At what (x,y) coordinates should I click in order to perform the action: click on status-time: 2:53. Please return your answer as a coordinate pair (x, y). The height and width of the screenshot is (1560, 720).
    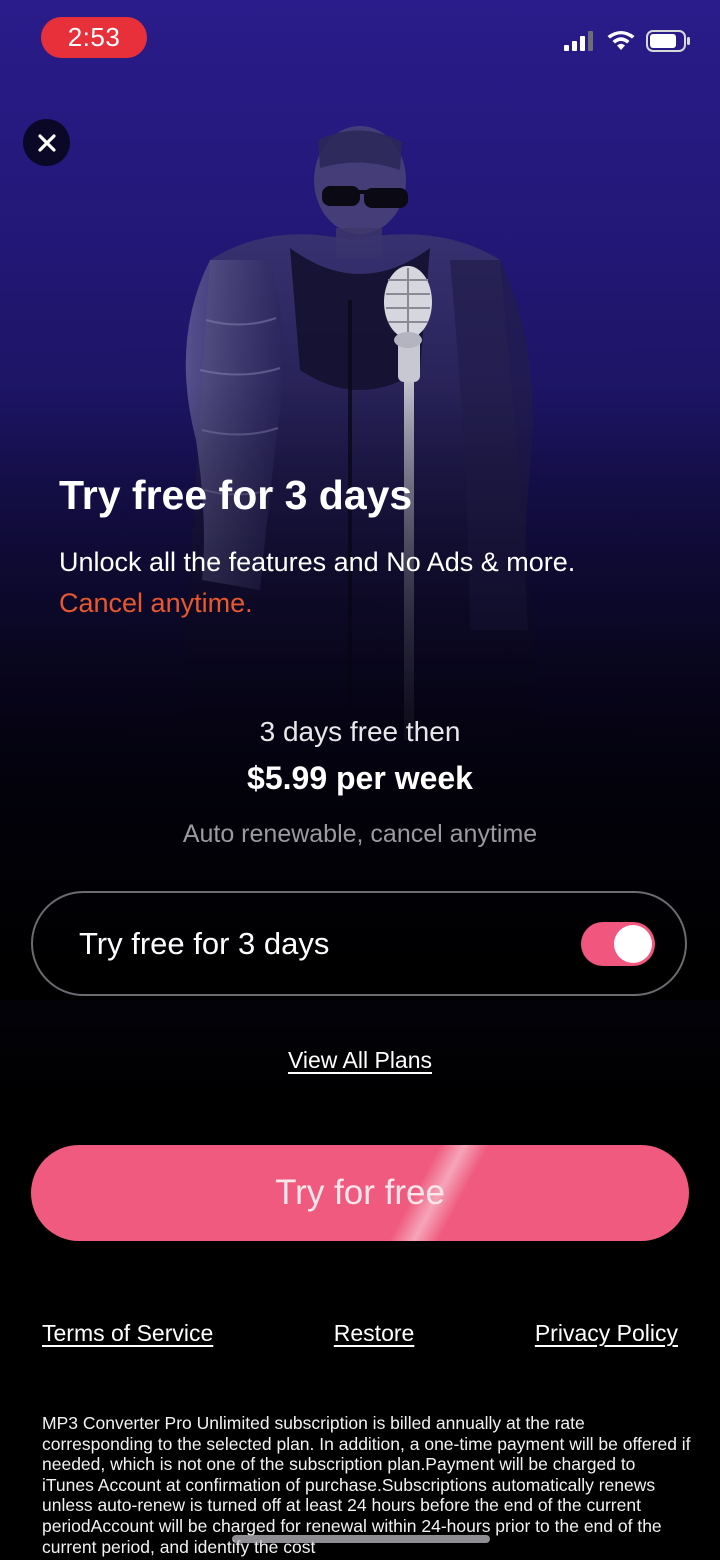
    Looking at the image, I should click on (94, 37).